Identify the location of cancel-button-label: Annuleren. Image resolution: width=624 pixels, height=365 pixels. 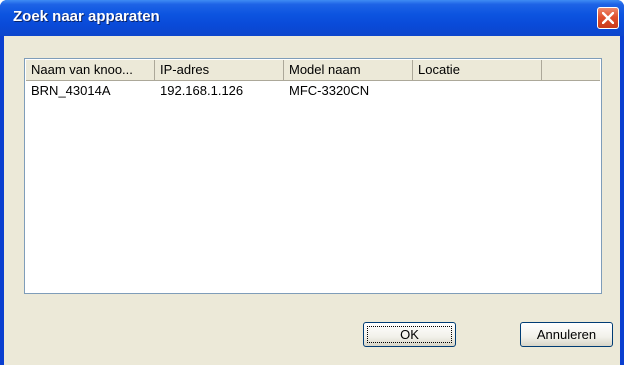
(566, 334).